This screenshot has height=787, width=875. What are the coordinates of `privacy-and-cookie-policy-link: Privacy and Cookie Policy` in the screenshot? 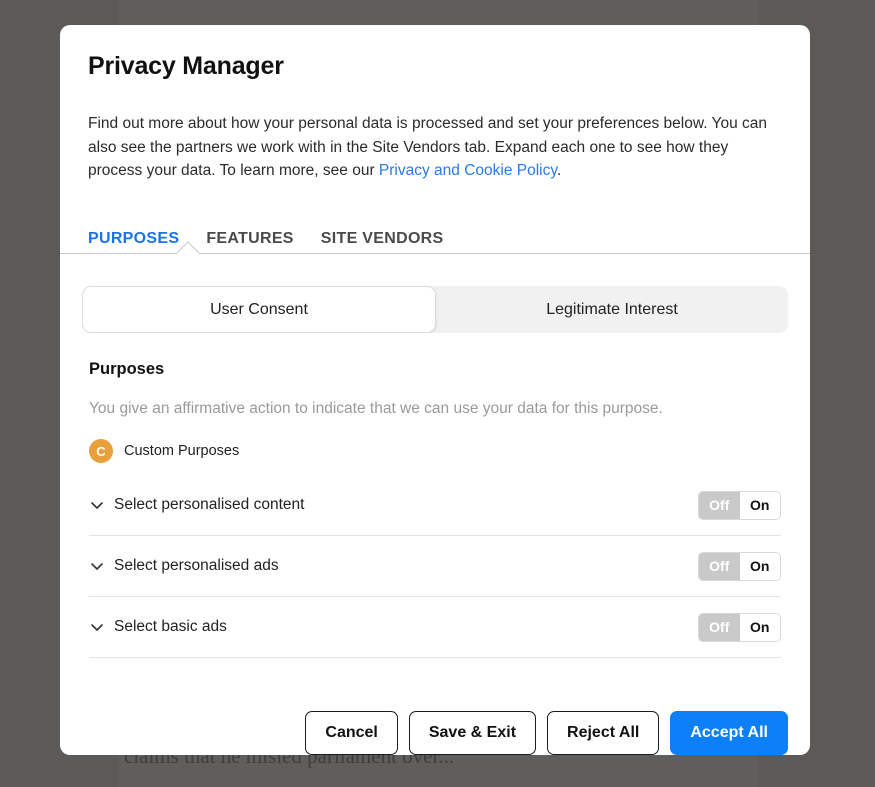 It's located at (468, 170).